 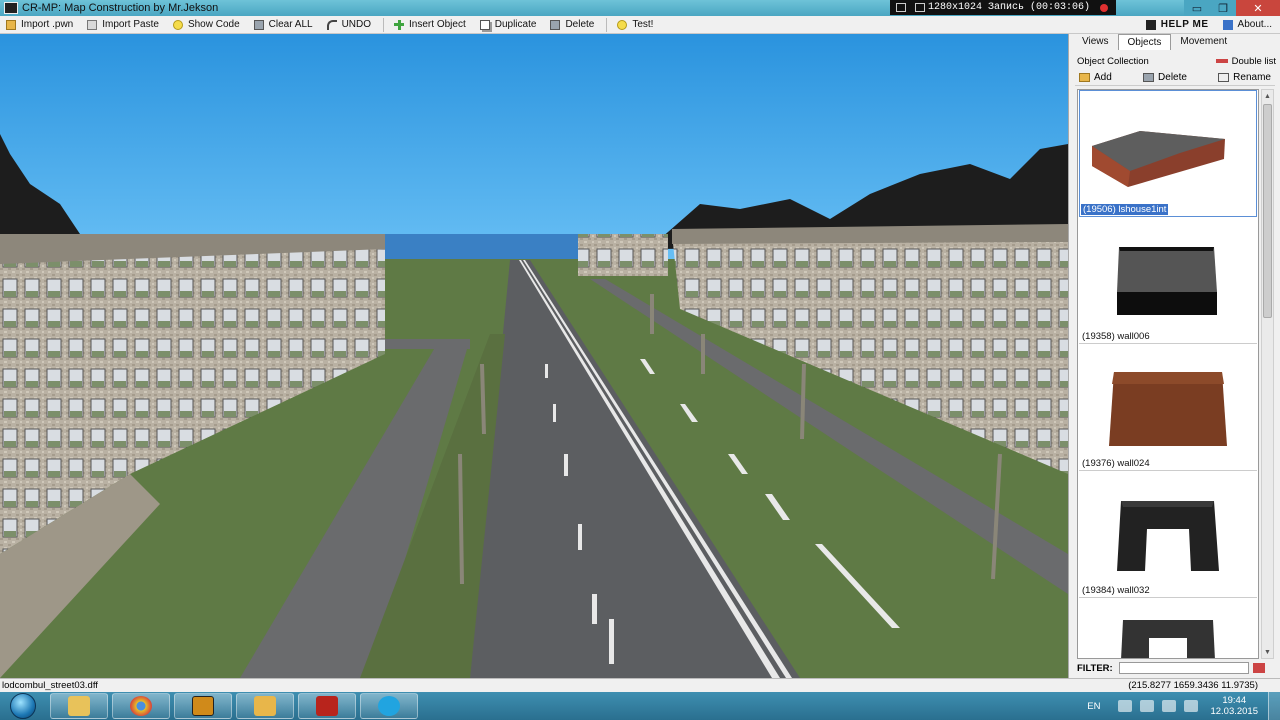 I want to click on clear-all-label: Clear ALL, so click(x=290, y=24).